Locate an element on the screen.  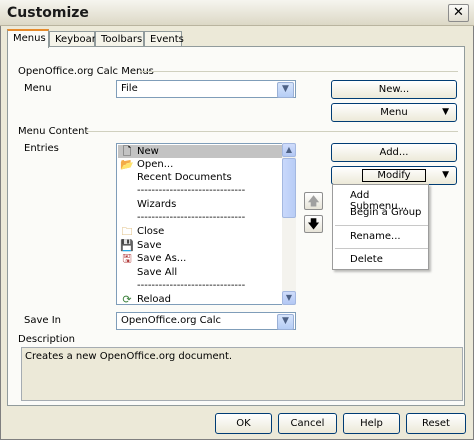
menus-section-separator is located at coordinates (299, 71).